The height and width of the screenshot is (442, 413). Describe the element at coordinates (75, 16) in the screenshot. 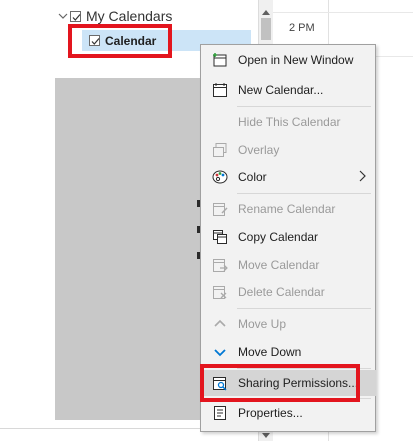

I see `my-calendars-checkbox` at that location.